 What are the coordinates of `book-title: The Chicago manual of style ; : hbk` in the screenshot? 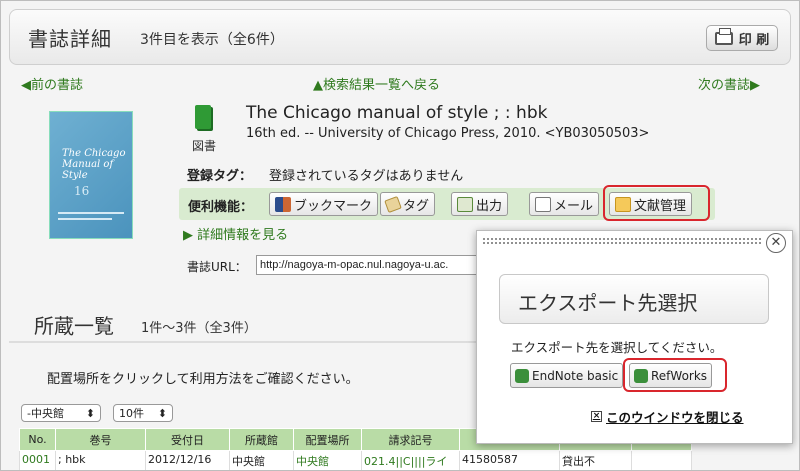 It's located at (397, 113).